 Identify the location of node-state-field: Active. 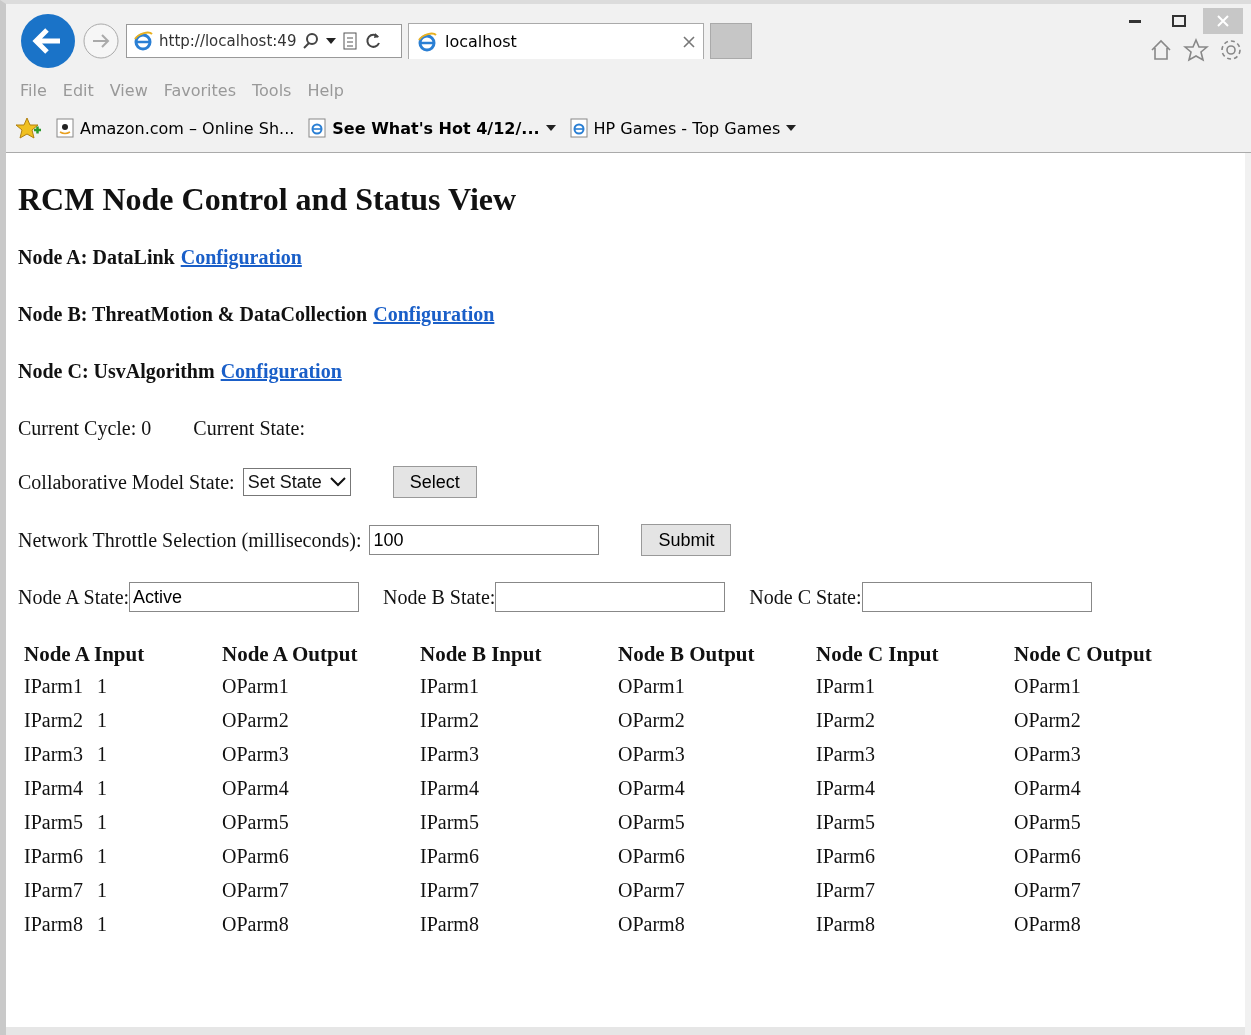
(244, 597).